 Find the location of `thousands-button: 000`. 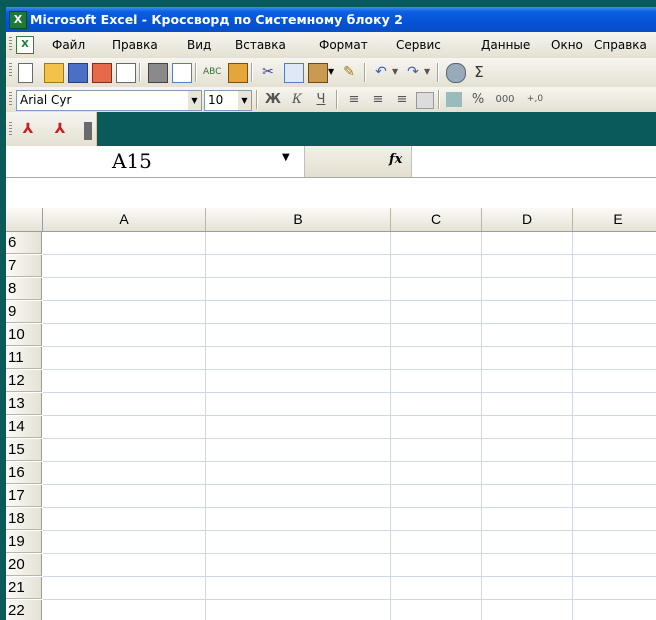

thousands-button: 000 is located at coordinates (505, 99).